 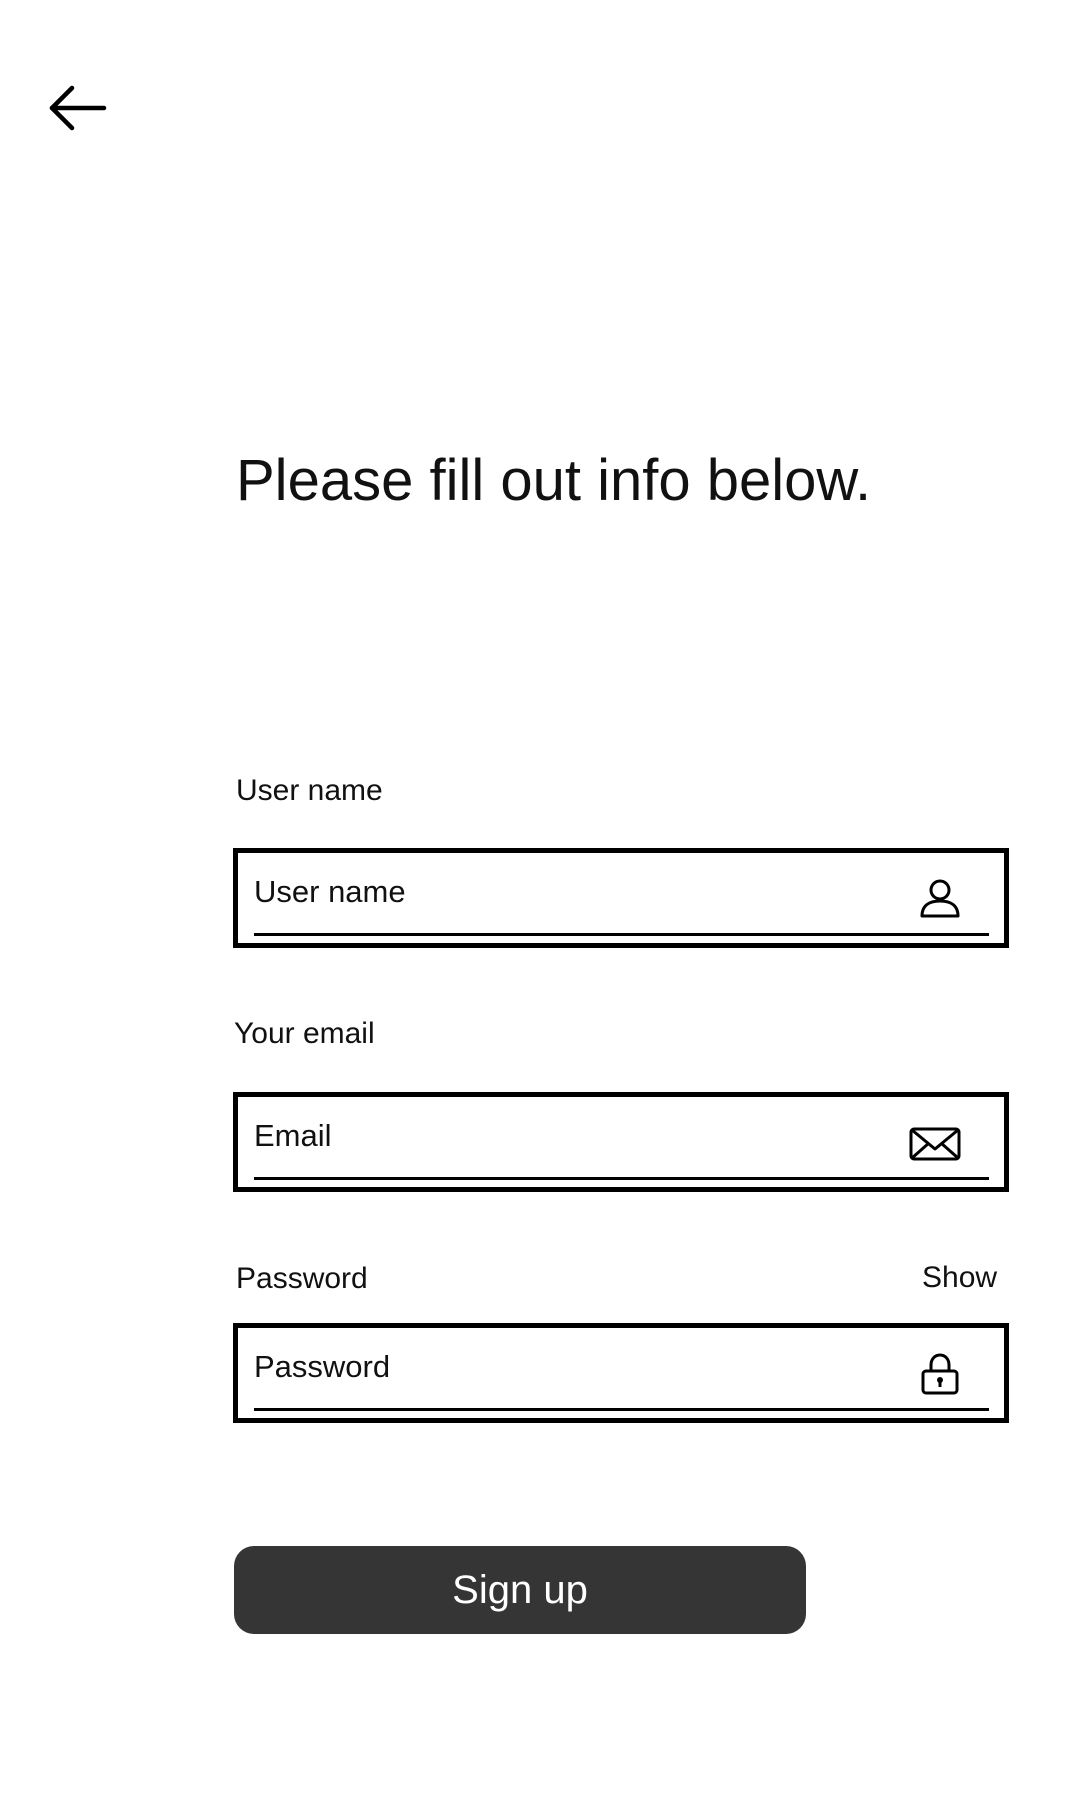 What do you see at coordinates (574, 1367) in the screenshot?
I see `password-input` at bounding box center [574, 1367].